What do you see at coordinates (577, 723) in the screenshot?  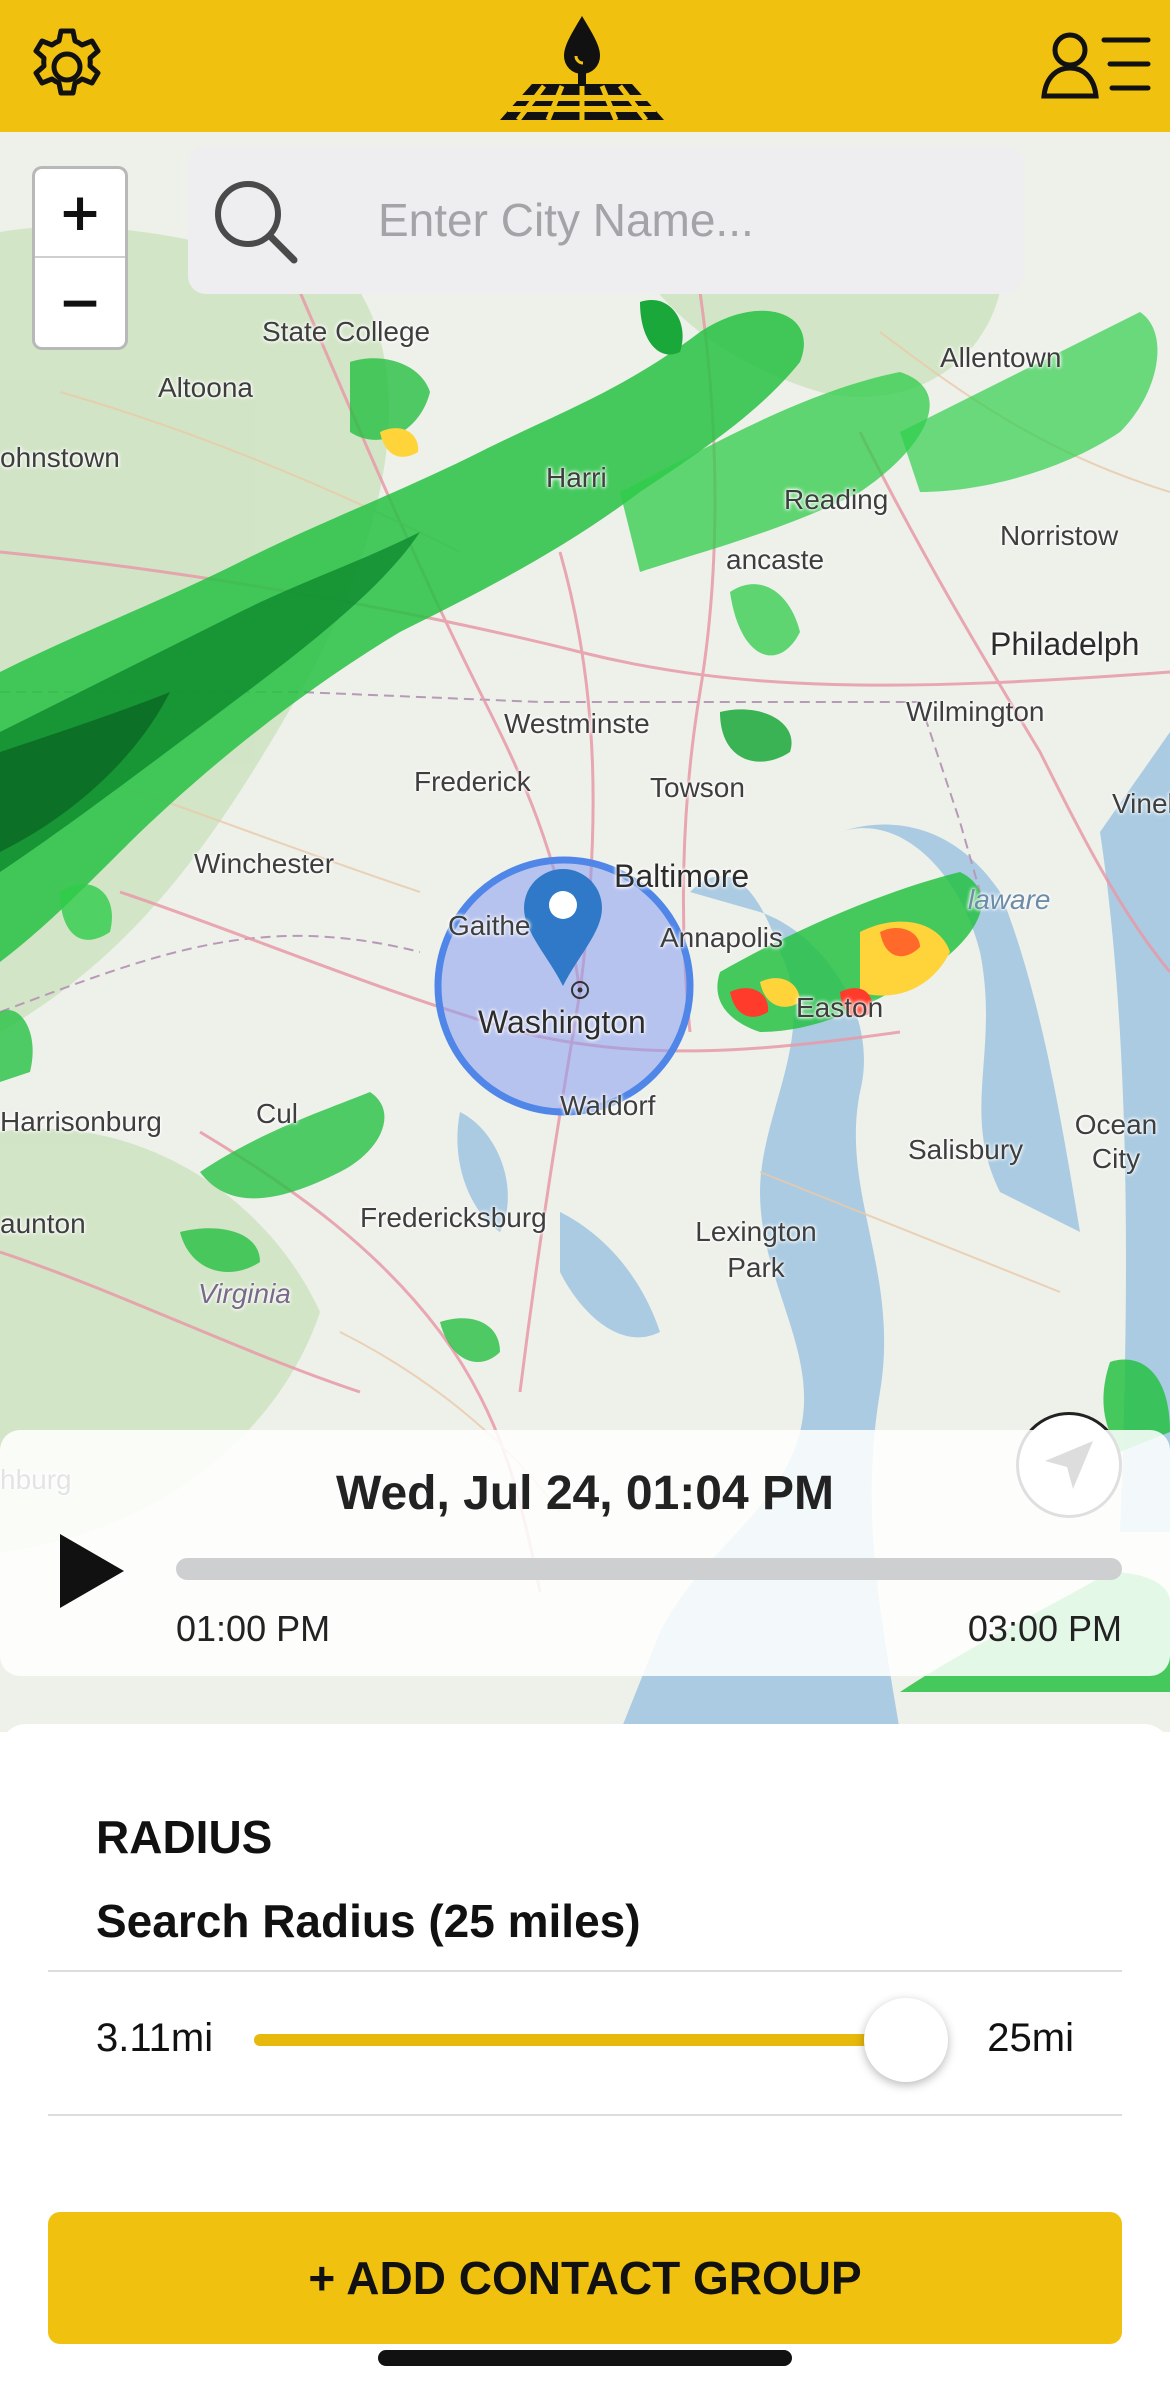 I see `map-label: Westminste` at bounding box center [577, 723].